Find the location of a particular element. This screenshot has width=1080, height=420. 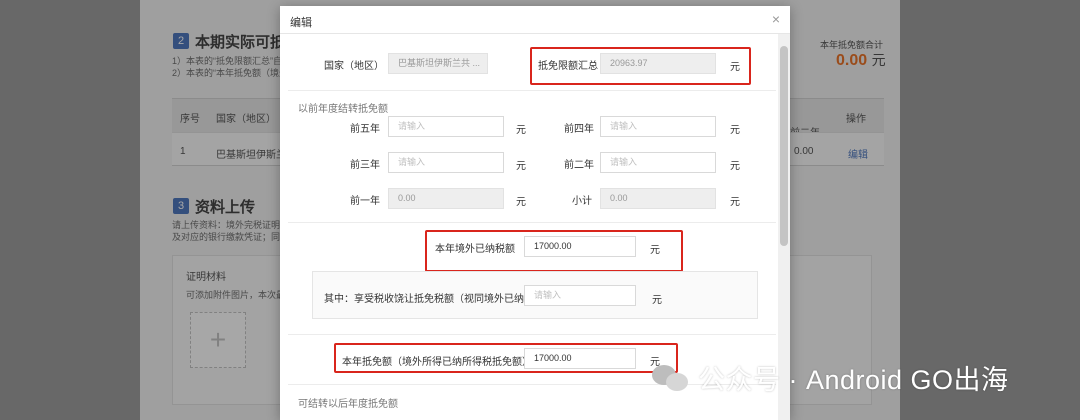

prior-y2-label: 前二年 is located at coordinates (579, 165).